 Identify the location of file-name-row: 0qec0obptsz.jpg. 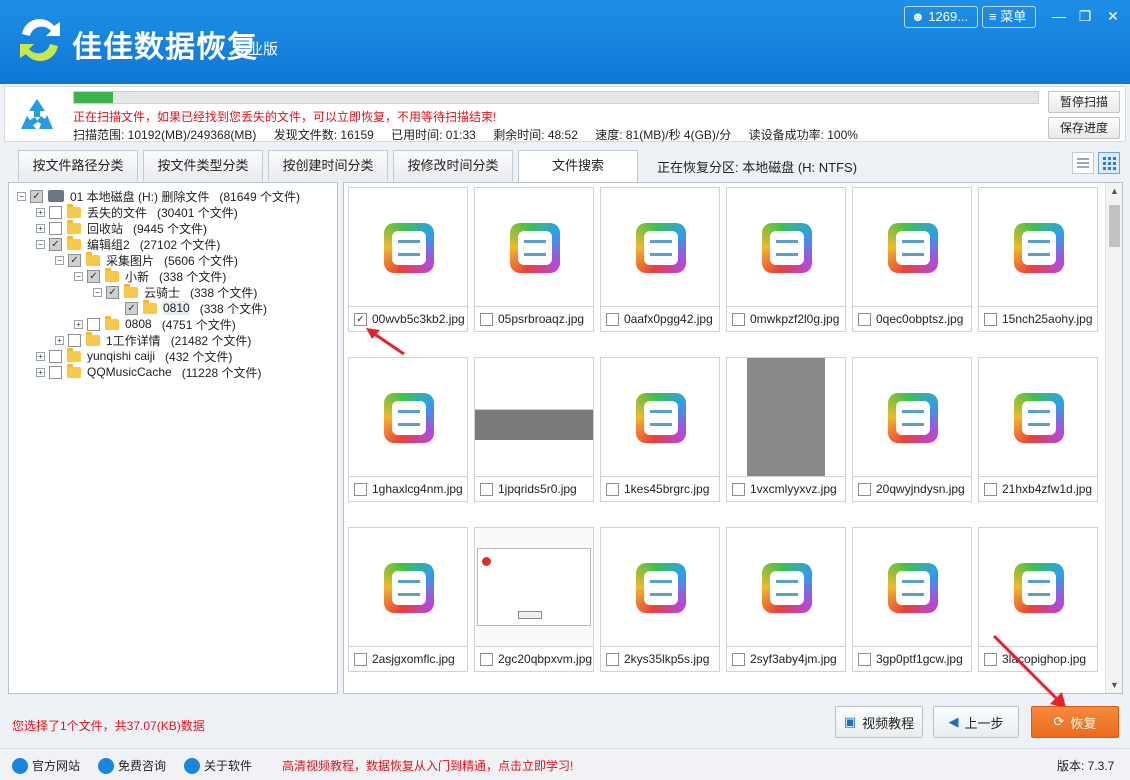
(912, 319).